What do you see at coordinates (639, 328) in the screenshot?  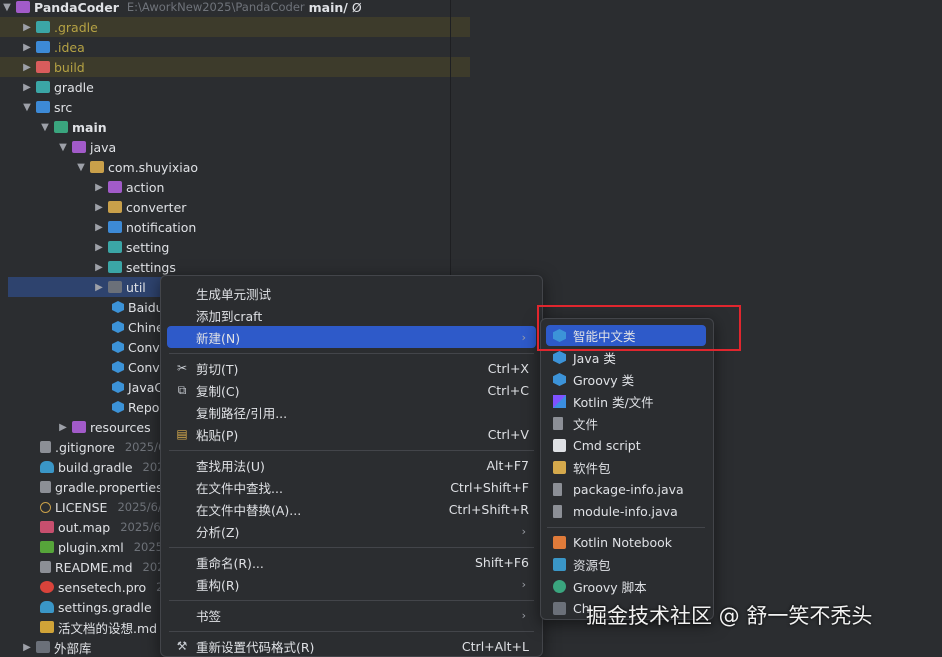 I see `highlight-box` at bounding box center [639, 328].